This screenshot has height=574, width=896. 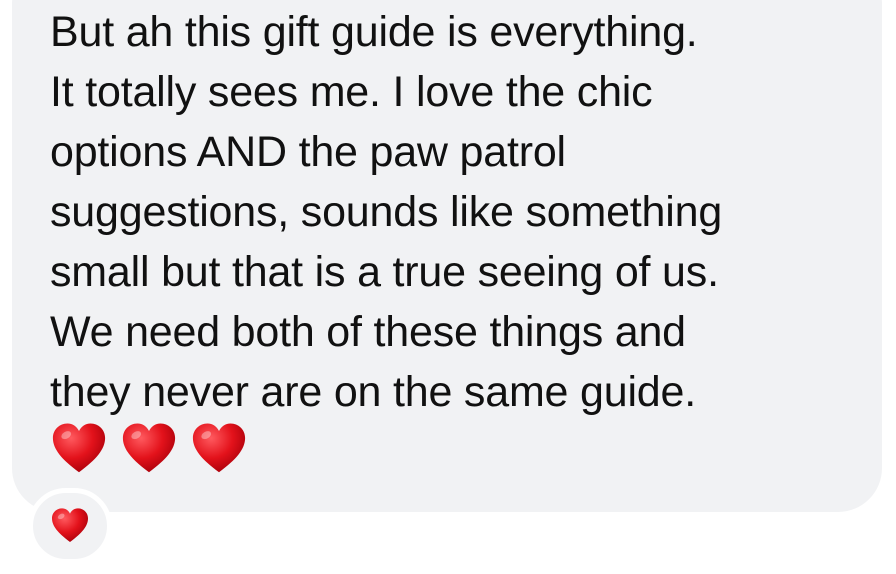 I want to click on emoji-row, so click(x=149, y=451).